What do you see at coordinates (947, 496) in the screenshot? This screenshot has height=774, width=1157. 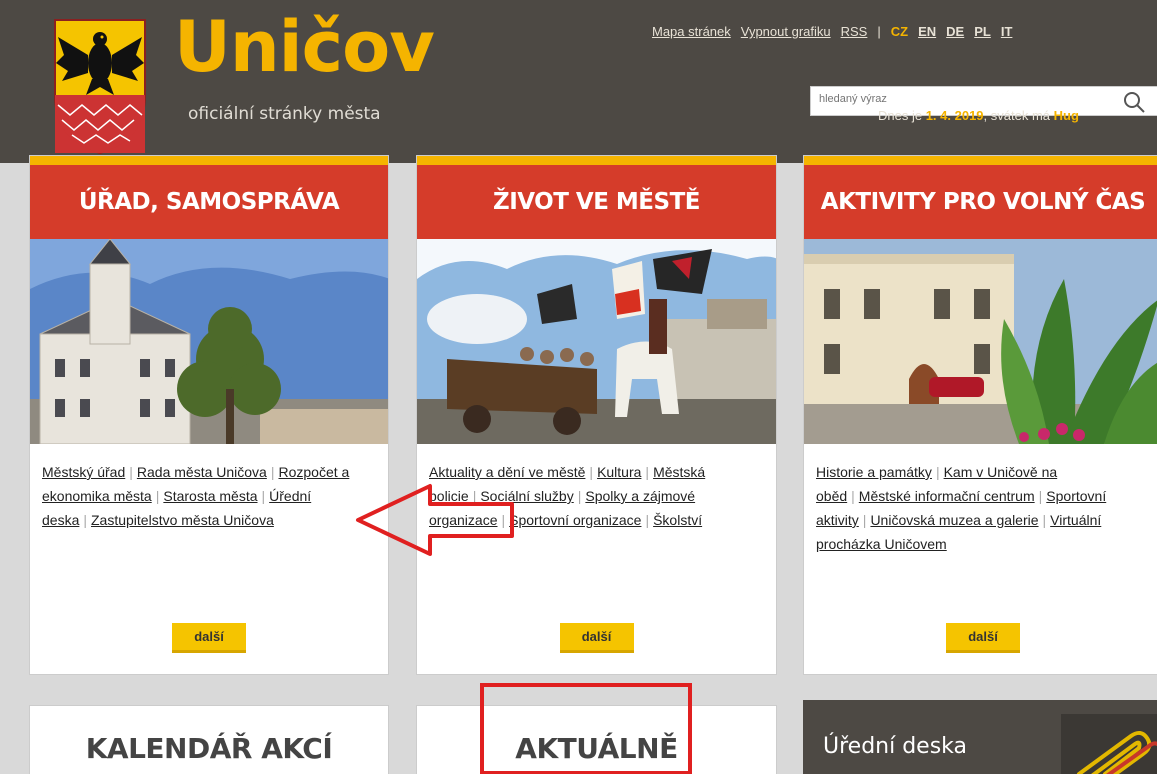 I see `link-item: Městské informační centrum` at bounding box center [947, 496].